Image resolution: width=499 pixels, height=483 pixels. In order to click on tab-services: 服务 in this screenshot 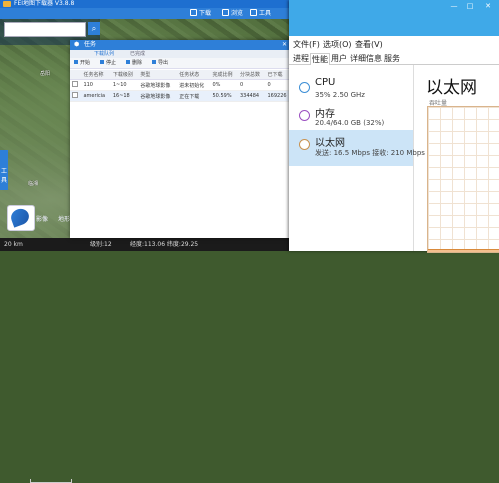, I will do `click(392, 58)`.